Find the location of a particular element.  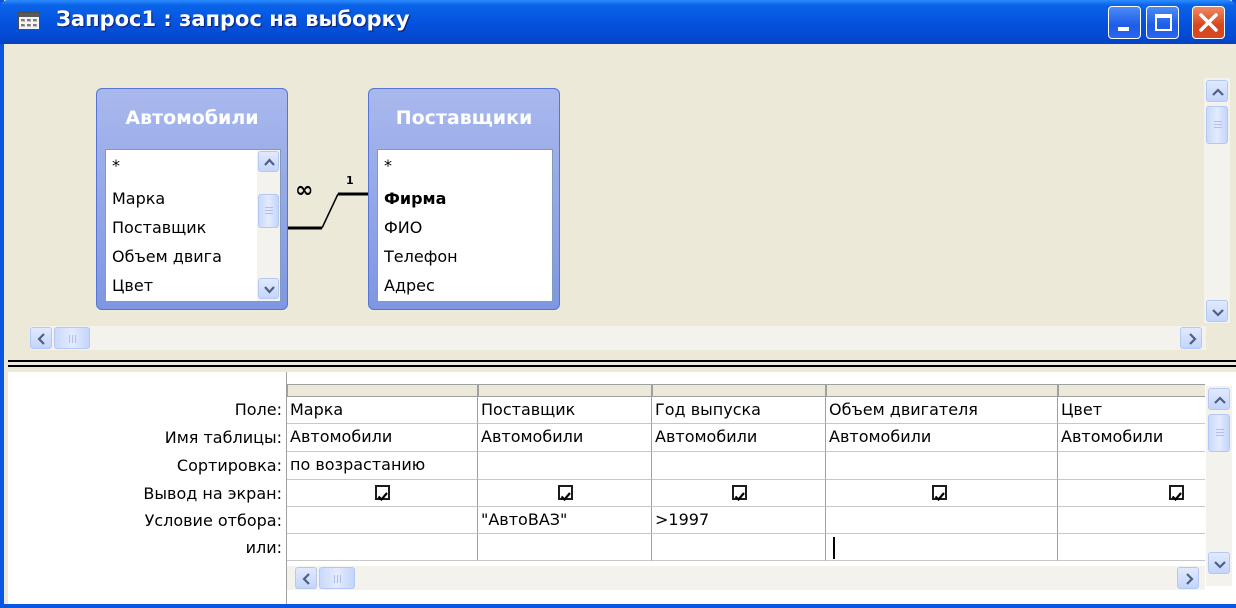

grid-cell-criteria: "АвтоВАЗ" is located at coordinates (565, 520).